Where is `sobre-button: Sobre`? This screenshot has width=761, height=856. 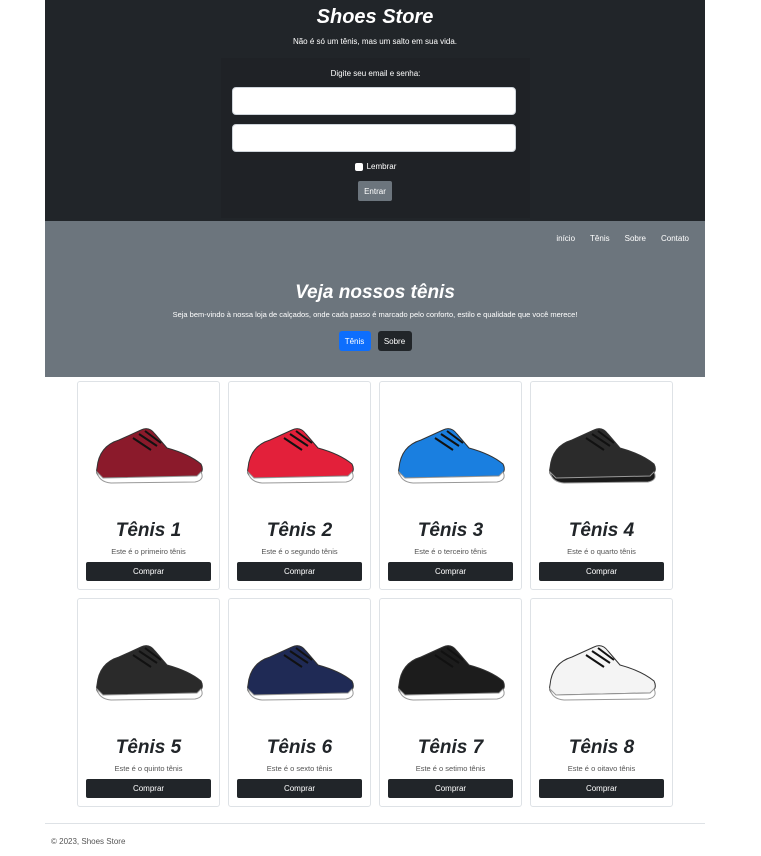 sobre-button: Sobre is located at coordinates (394, 341).